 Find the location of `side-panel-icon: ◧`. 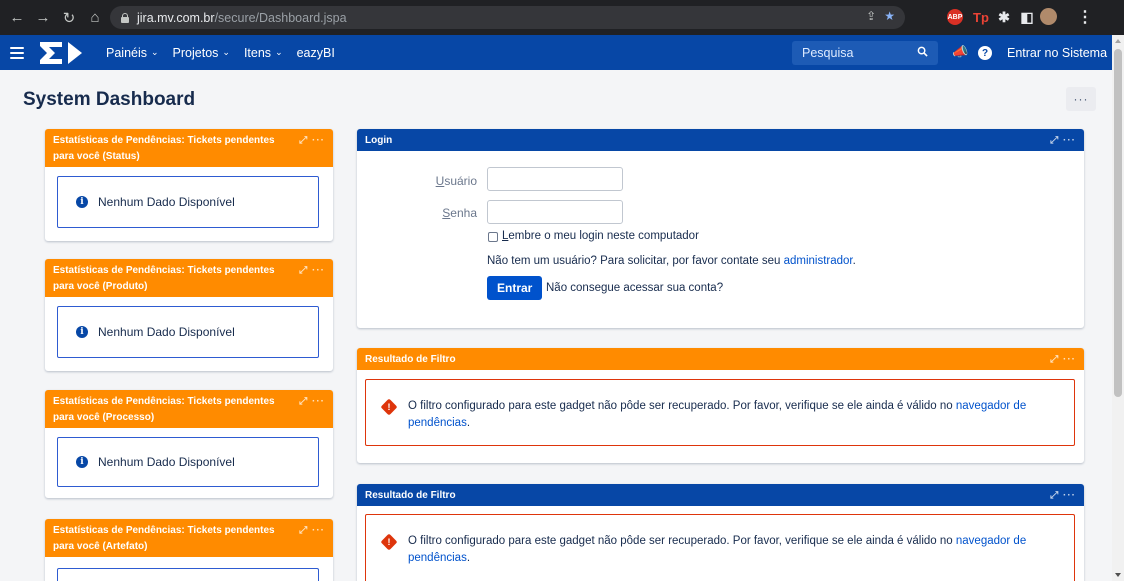

side-panel-icon: ◧ is located at coordinates (1027, 17).